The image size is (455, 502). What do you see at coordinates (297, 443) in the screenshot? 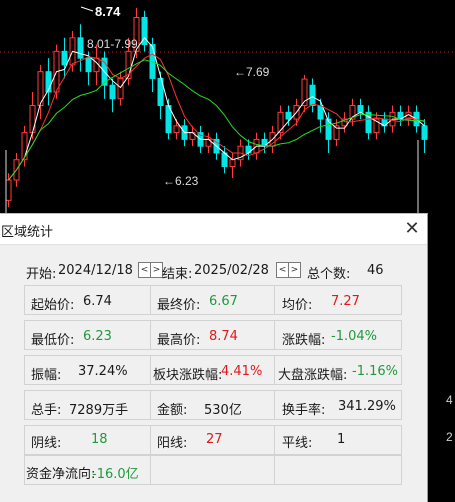
I see `flat-candles-label: 平线:` at bounding box center [297, 443].